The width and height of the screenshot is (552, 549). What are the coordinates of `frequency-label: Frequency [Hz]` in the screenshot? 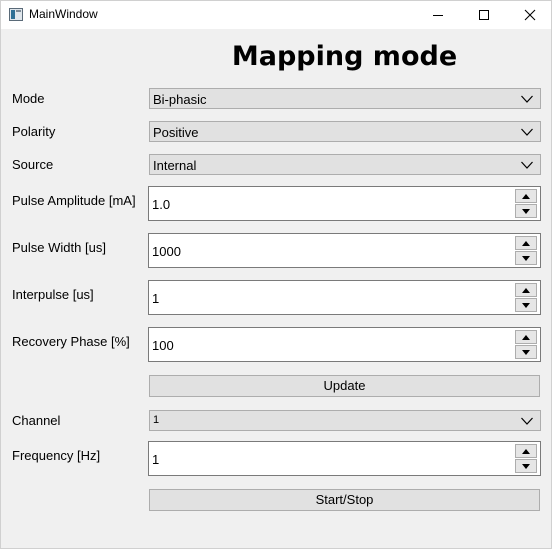 It's located at (56, 455).